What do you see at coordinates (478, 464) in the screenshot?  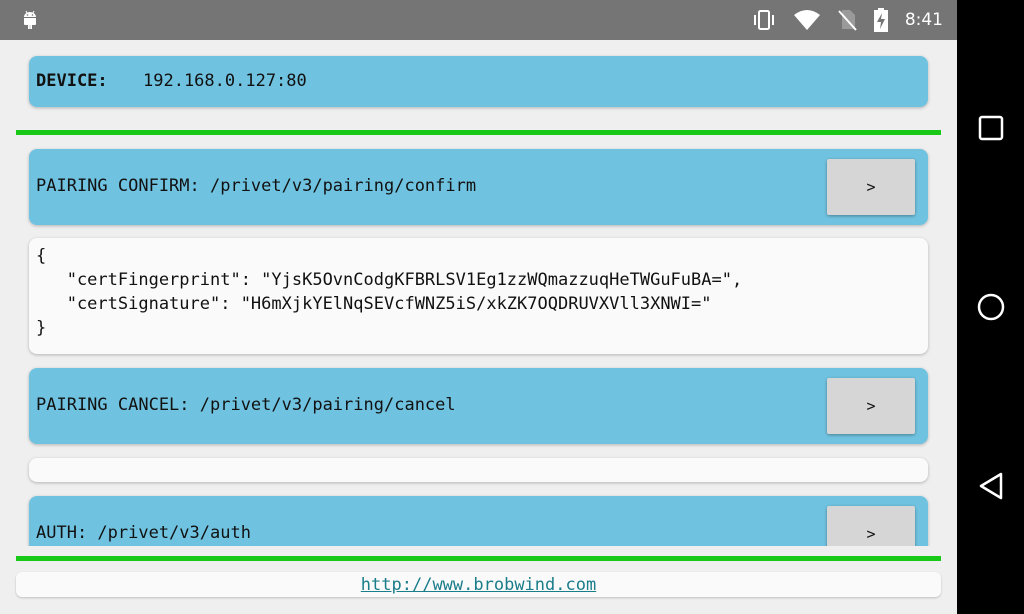 I see `response-text` at bounding box center [478, 464].